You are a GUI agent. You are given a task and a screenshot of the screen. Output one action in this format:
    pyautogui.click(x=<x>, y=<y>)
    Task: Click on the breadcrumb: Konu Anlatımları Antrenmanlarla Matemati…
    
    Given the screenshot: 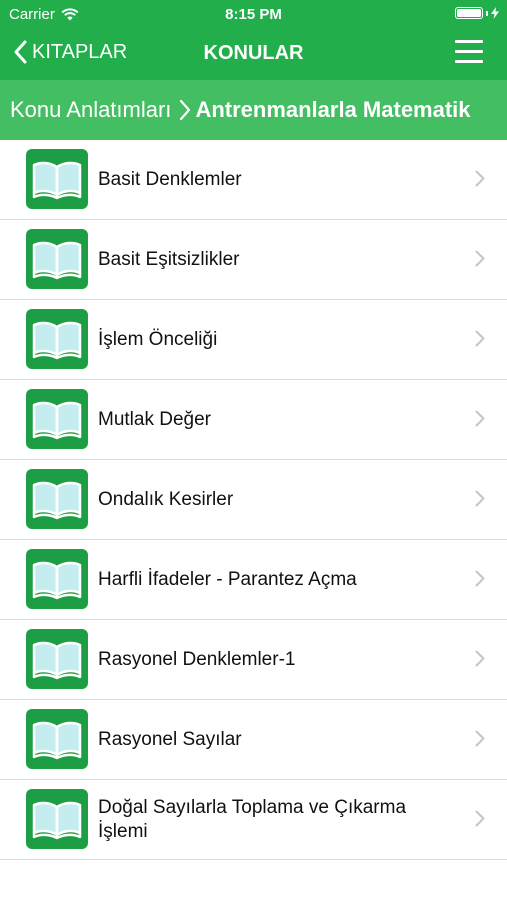 What is the action you would take?
    pyautogui.click(x=253, y=110)
    